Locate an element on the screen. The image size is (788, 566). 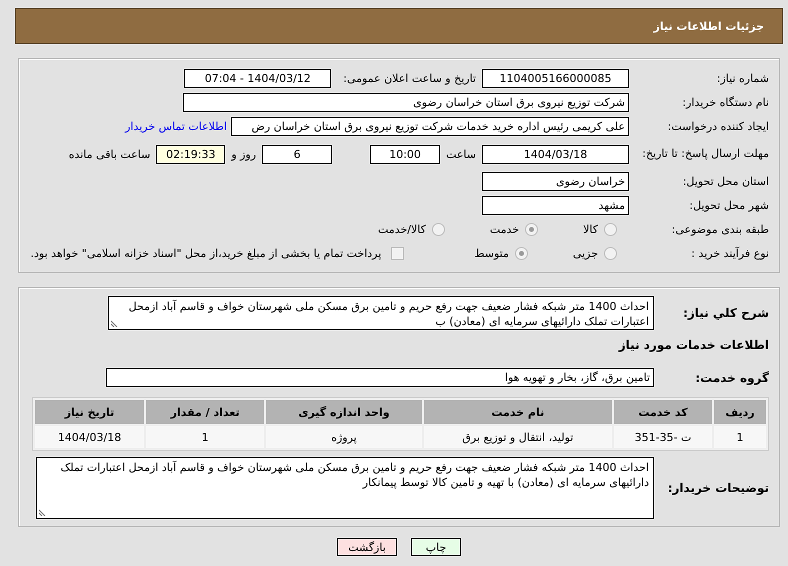
description-text: احداث 1400 متر شبکه فشار ضعیف جهت رفع حریم و تامین برق مسکن ملی شهرستان خواف و قاسم آباد ازمحل اعتبارات تملک دارائیهای سرمایه ای (معادن) ب is located at coordinates (388, 314).